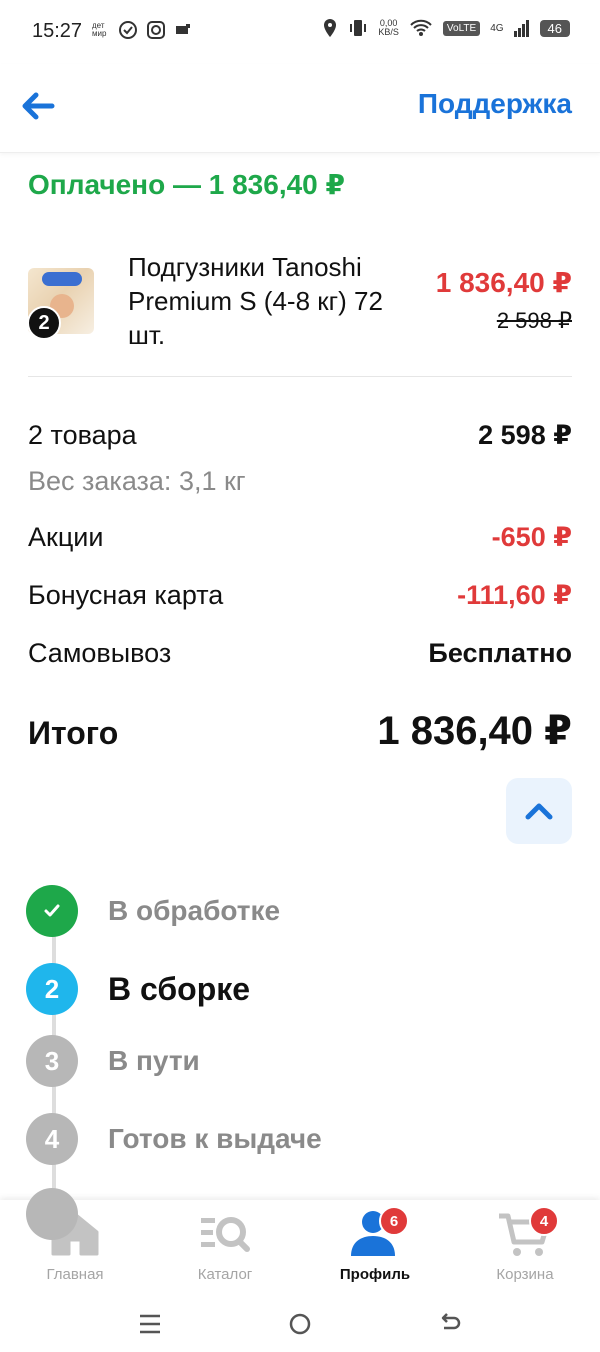 This screenshot has width=600, height=1352. I want to click on status-right-icons: 0,00 KB/S VoLTE 4G 46, so click(446, 28).